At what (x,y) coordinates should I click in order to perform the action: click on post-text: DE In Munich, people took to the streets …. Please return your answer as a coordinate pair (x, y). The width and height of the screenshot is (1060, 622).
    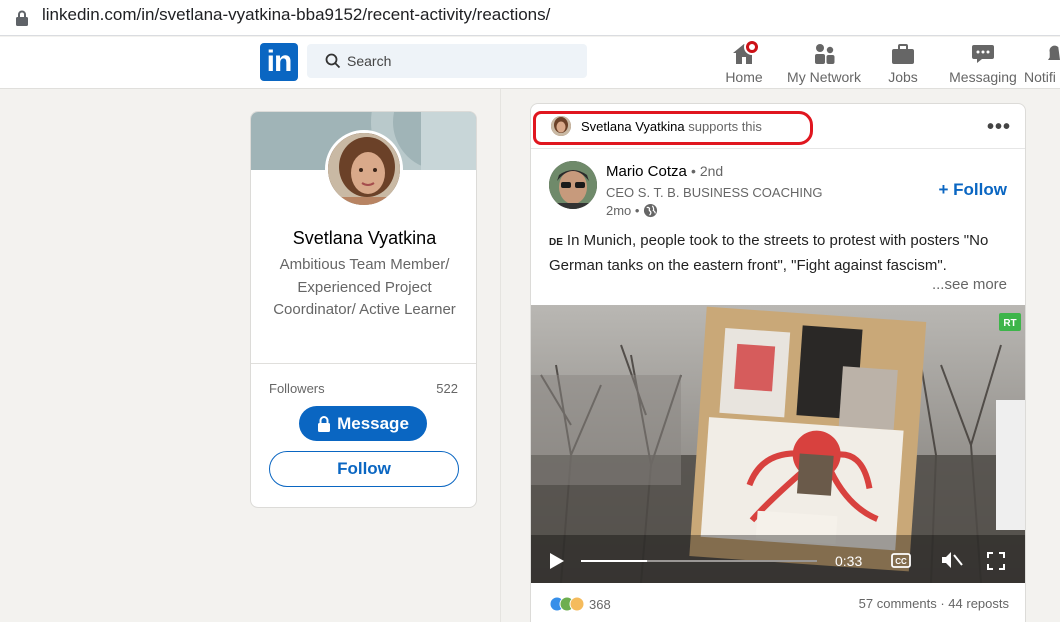
    Looking at the image, I should click on (779, 253).